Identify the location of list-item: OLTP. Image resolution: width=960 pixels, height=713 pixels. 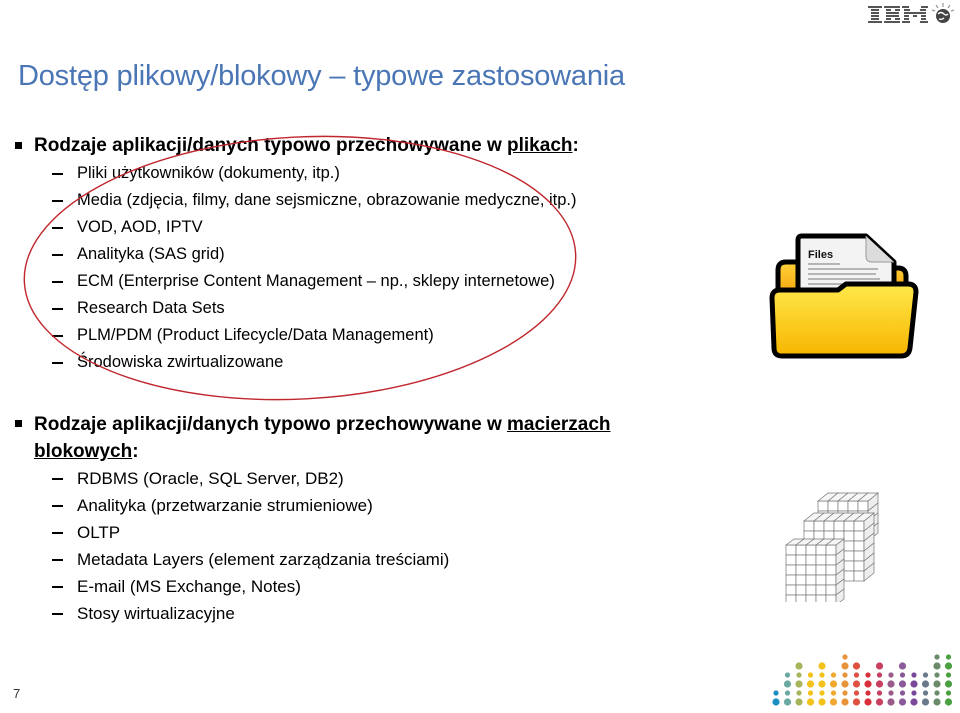
(390, 532).